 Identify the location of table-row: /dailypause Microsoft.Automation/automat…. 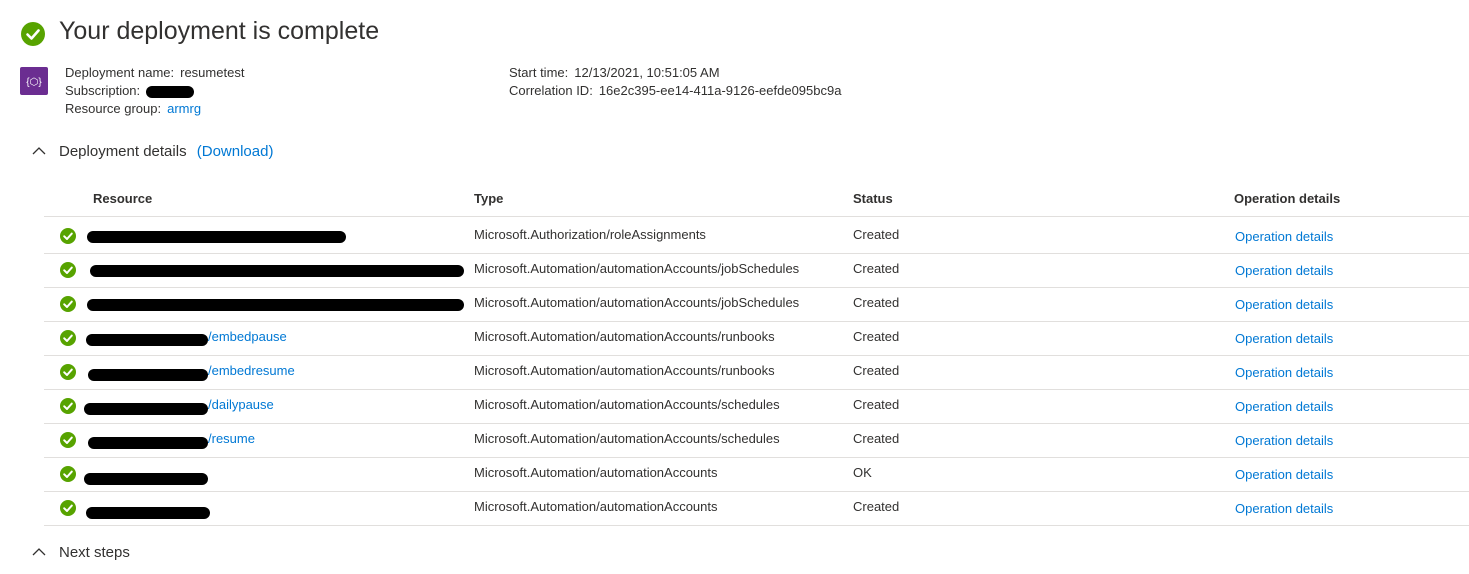
(756, 406).